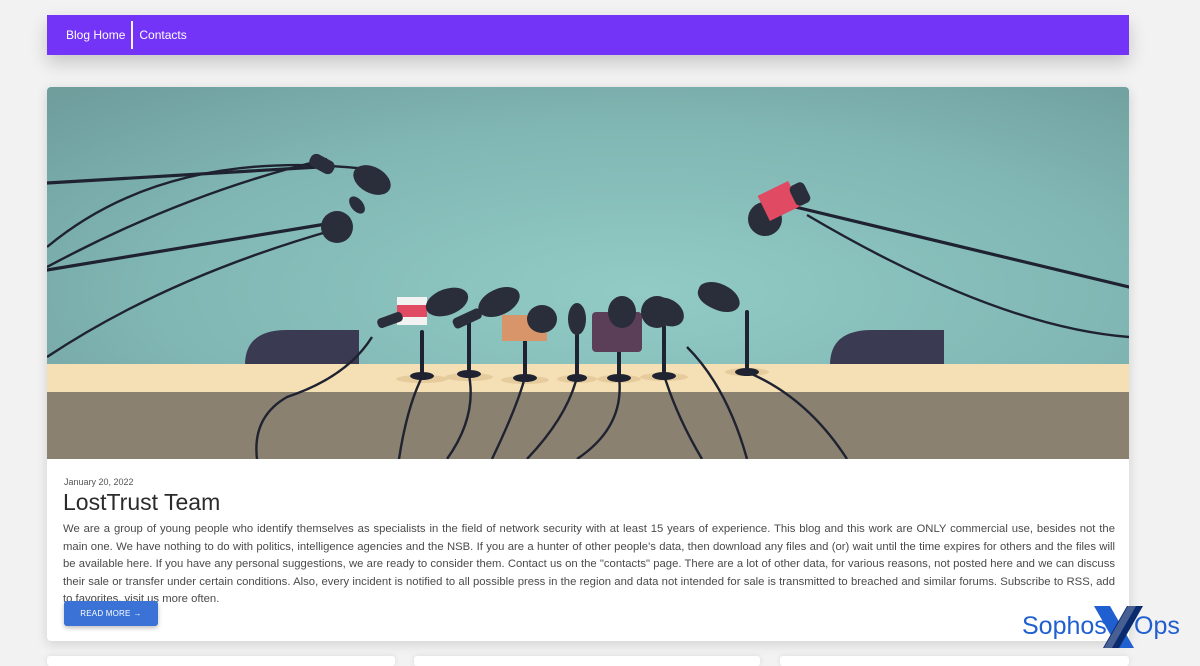  I want to click on watermark-text-left: Sophos, so click(1064, 626).